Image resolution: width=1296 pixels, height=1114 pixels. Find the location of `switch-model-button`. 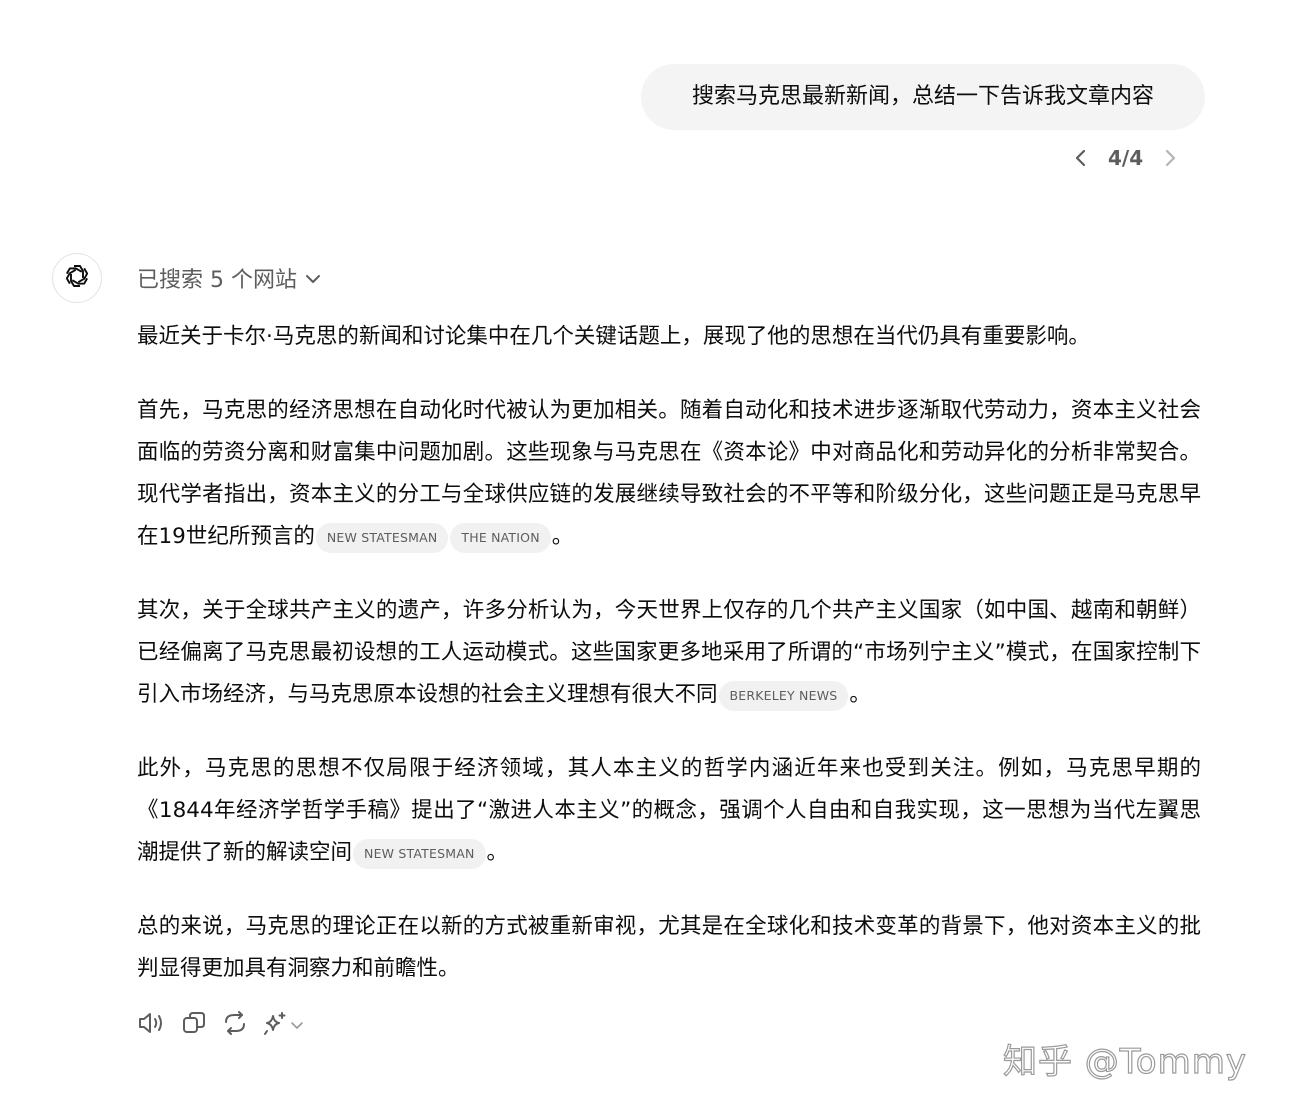

switch-model-button is located at coordinates (284, 1025).